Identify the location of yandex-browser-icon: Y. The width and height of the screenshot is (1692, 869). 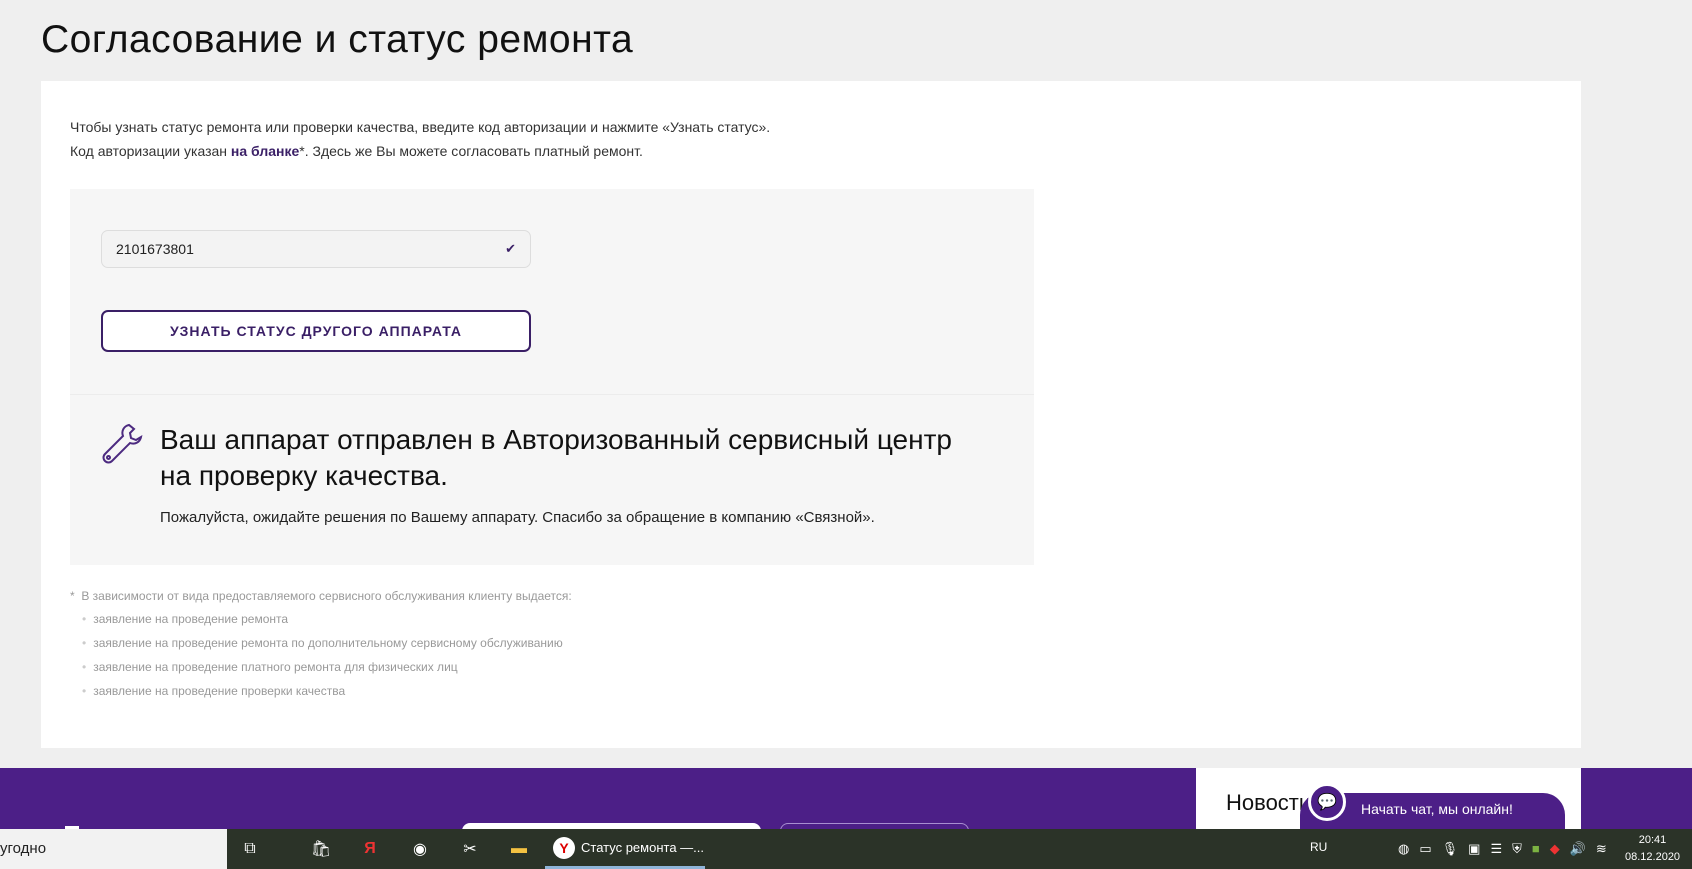
(564, 847).